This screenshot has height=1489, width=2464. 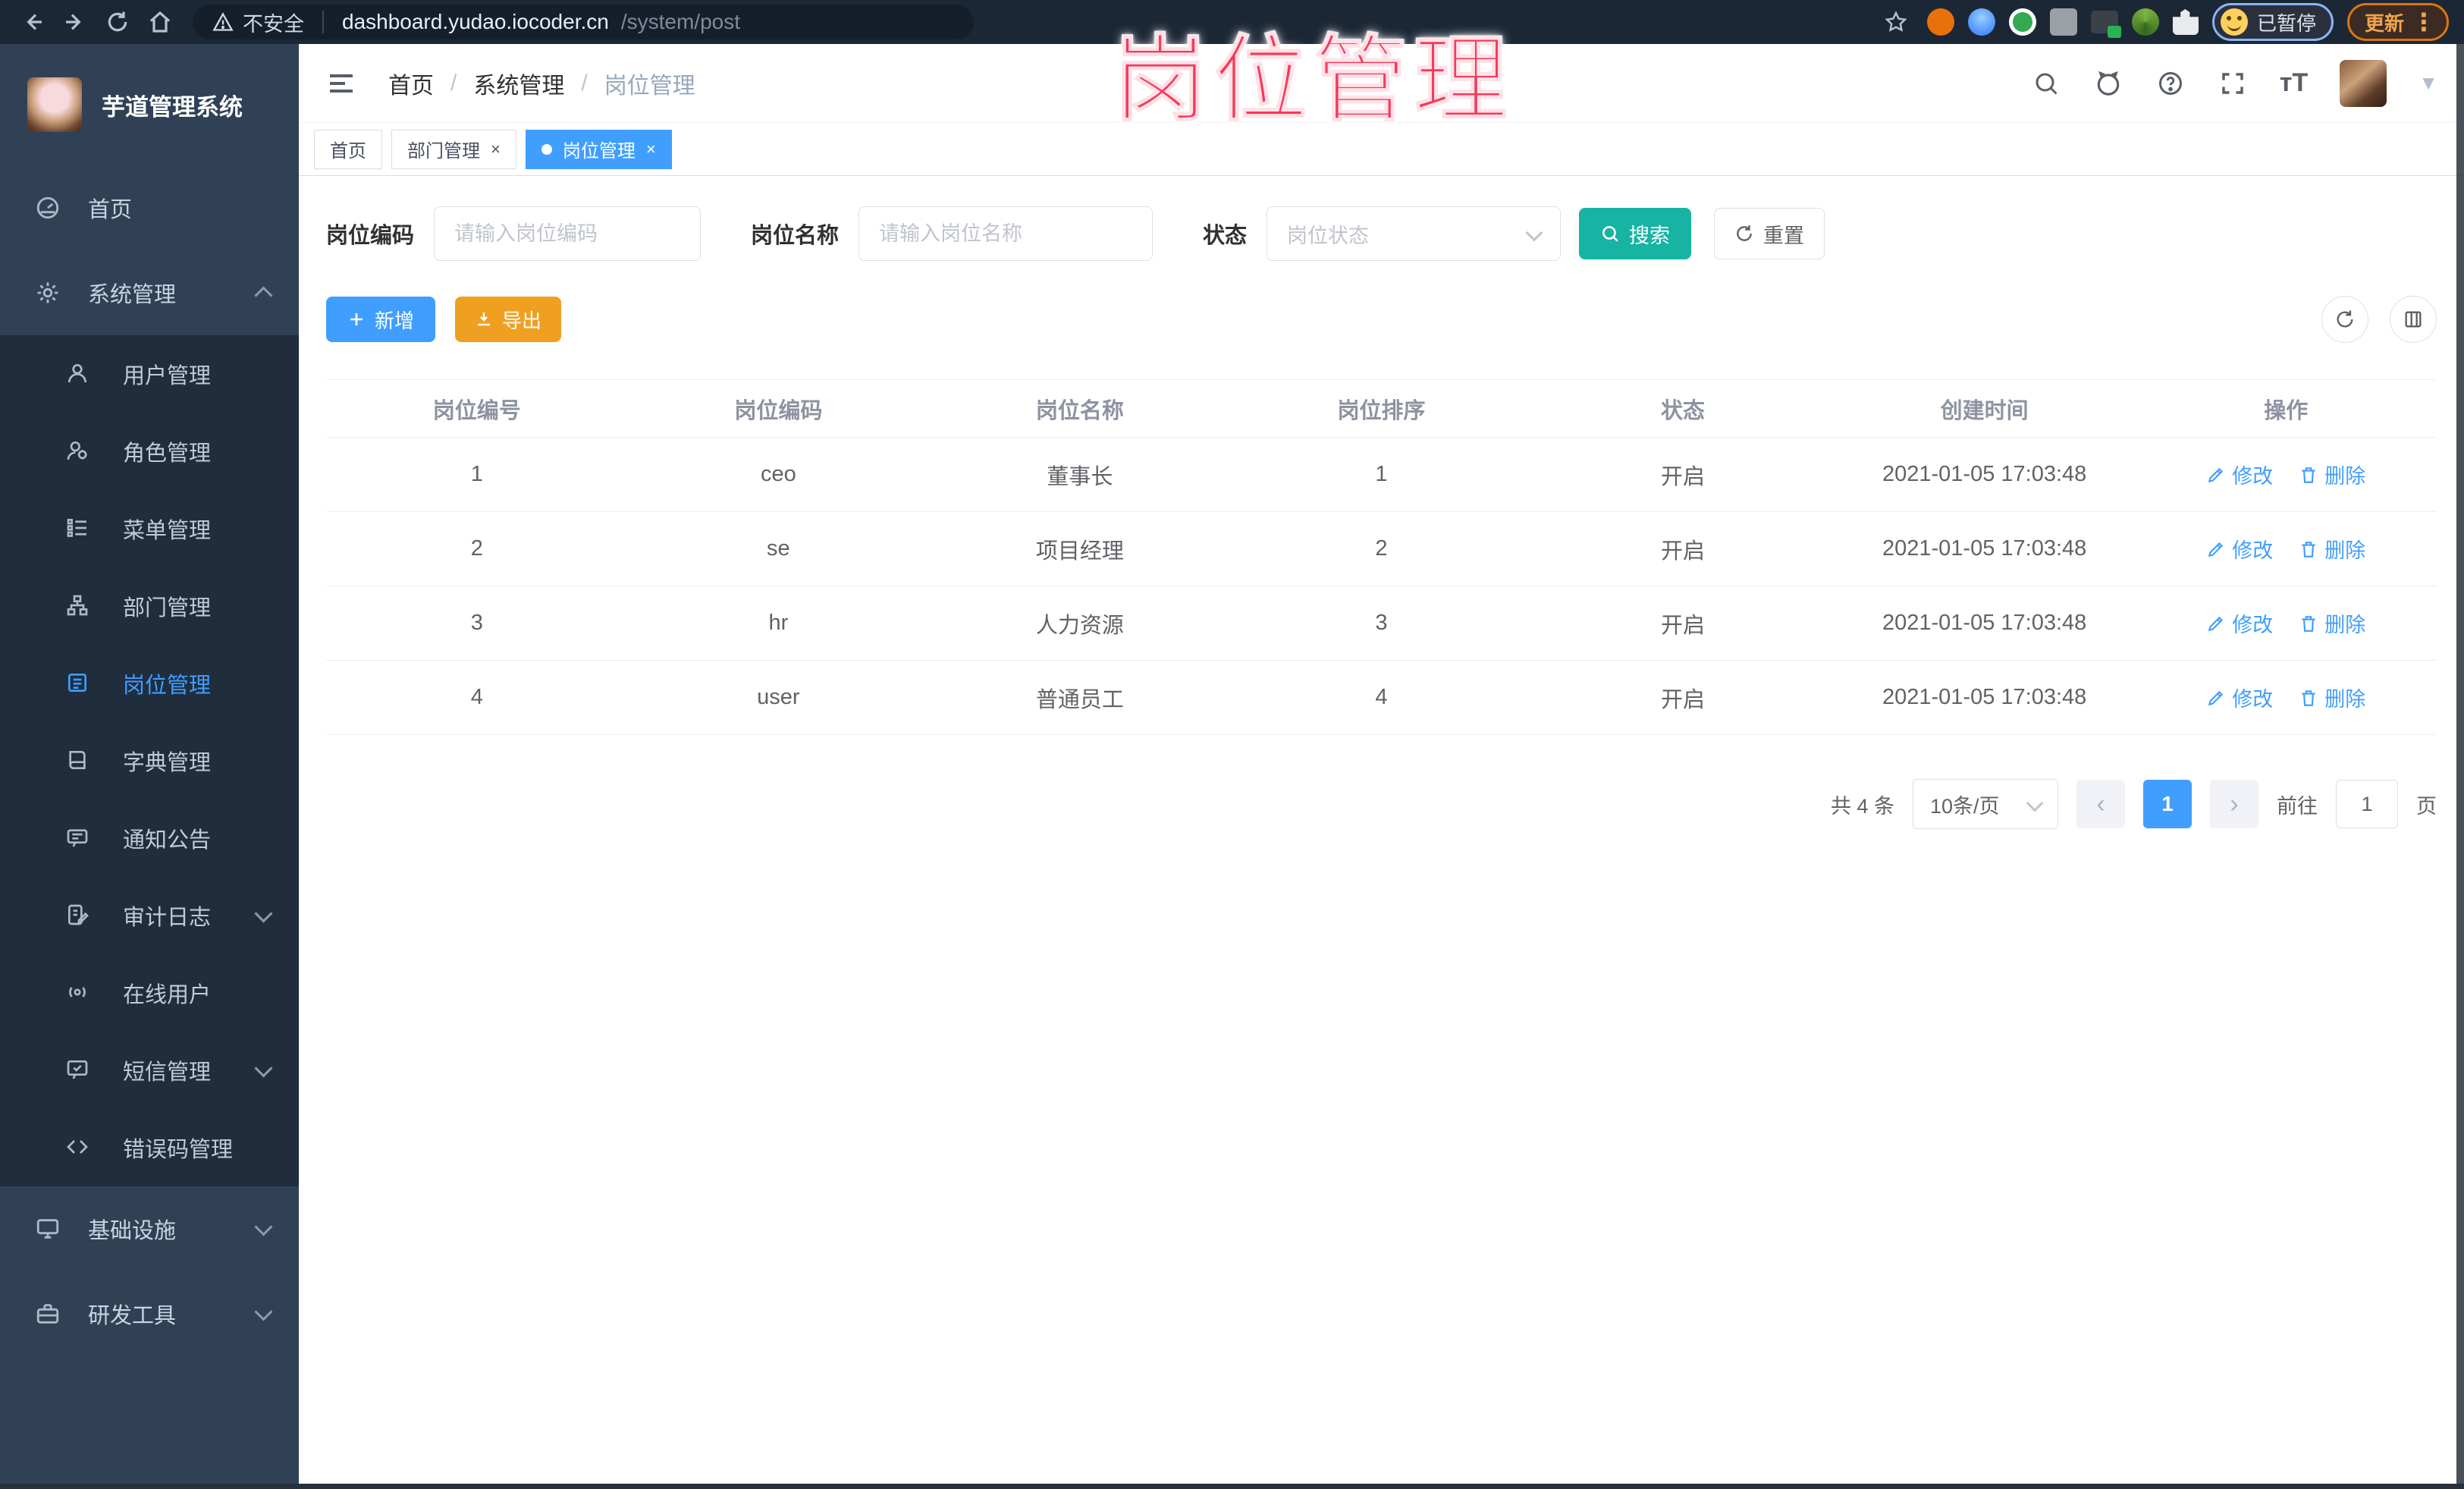 What do you see at coordinates (2167, 804) in the screenshot?
I see `page-number-button: 1` at bounding box center [2167, 804].